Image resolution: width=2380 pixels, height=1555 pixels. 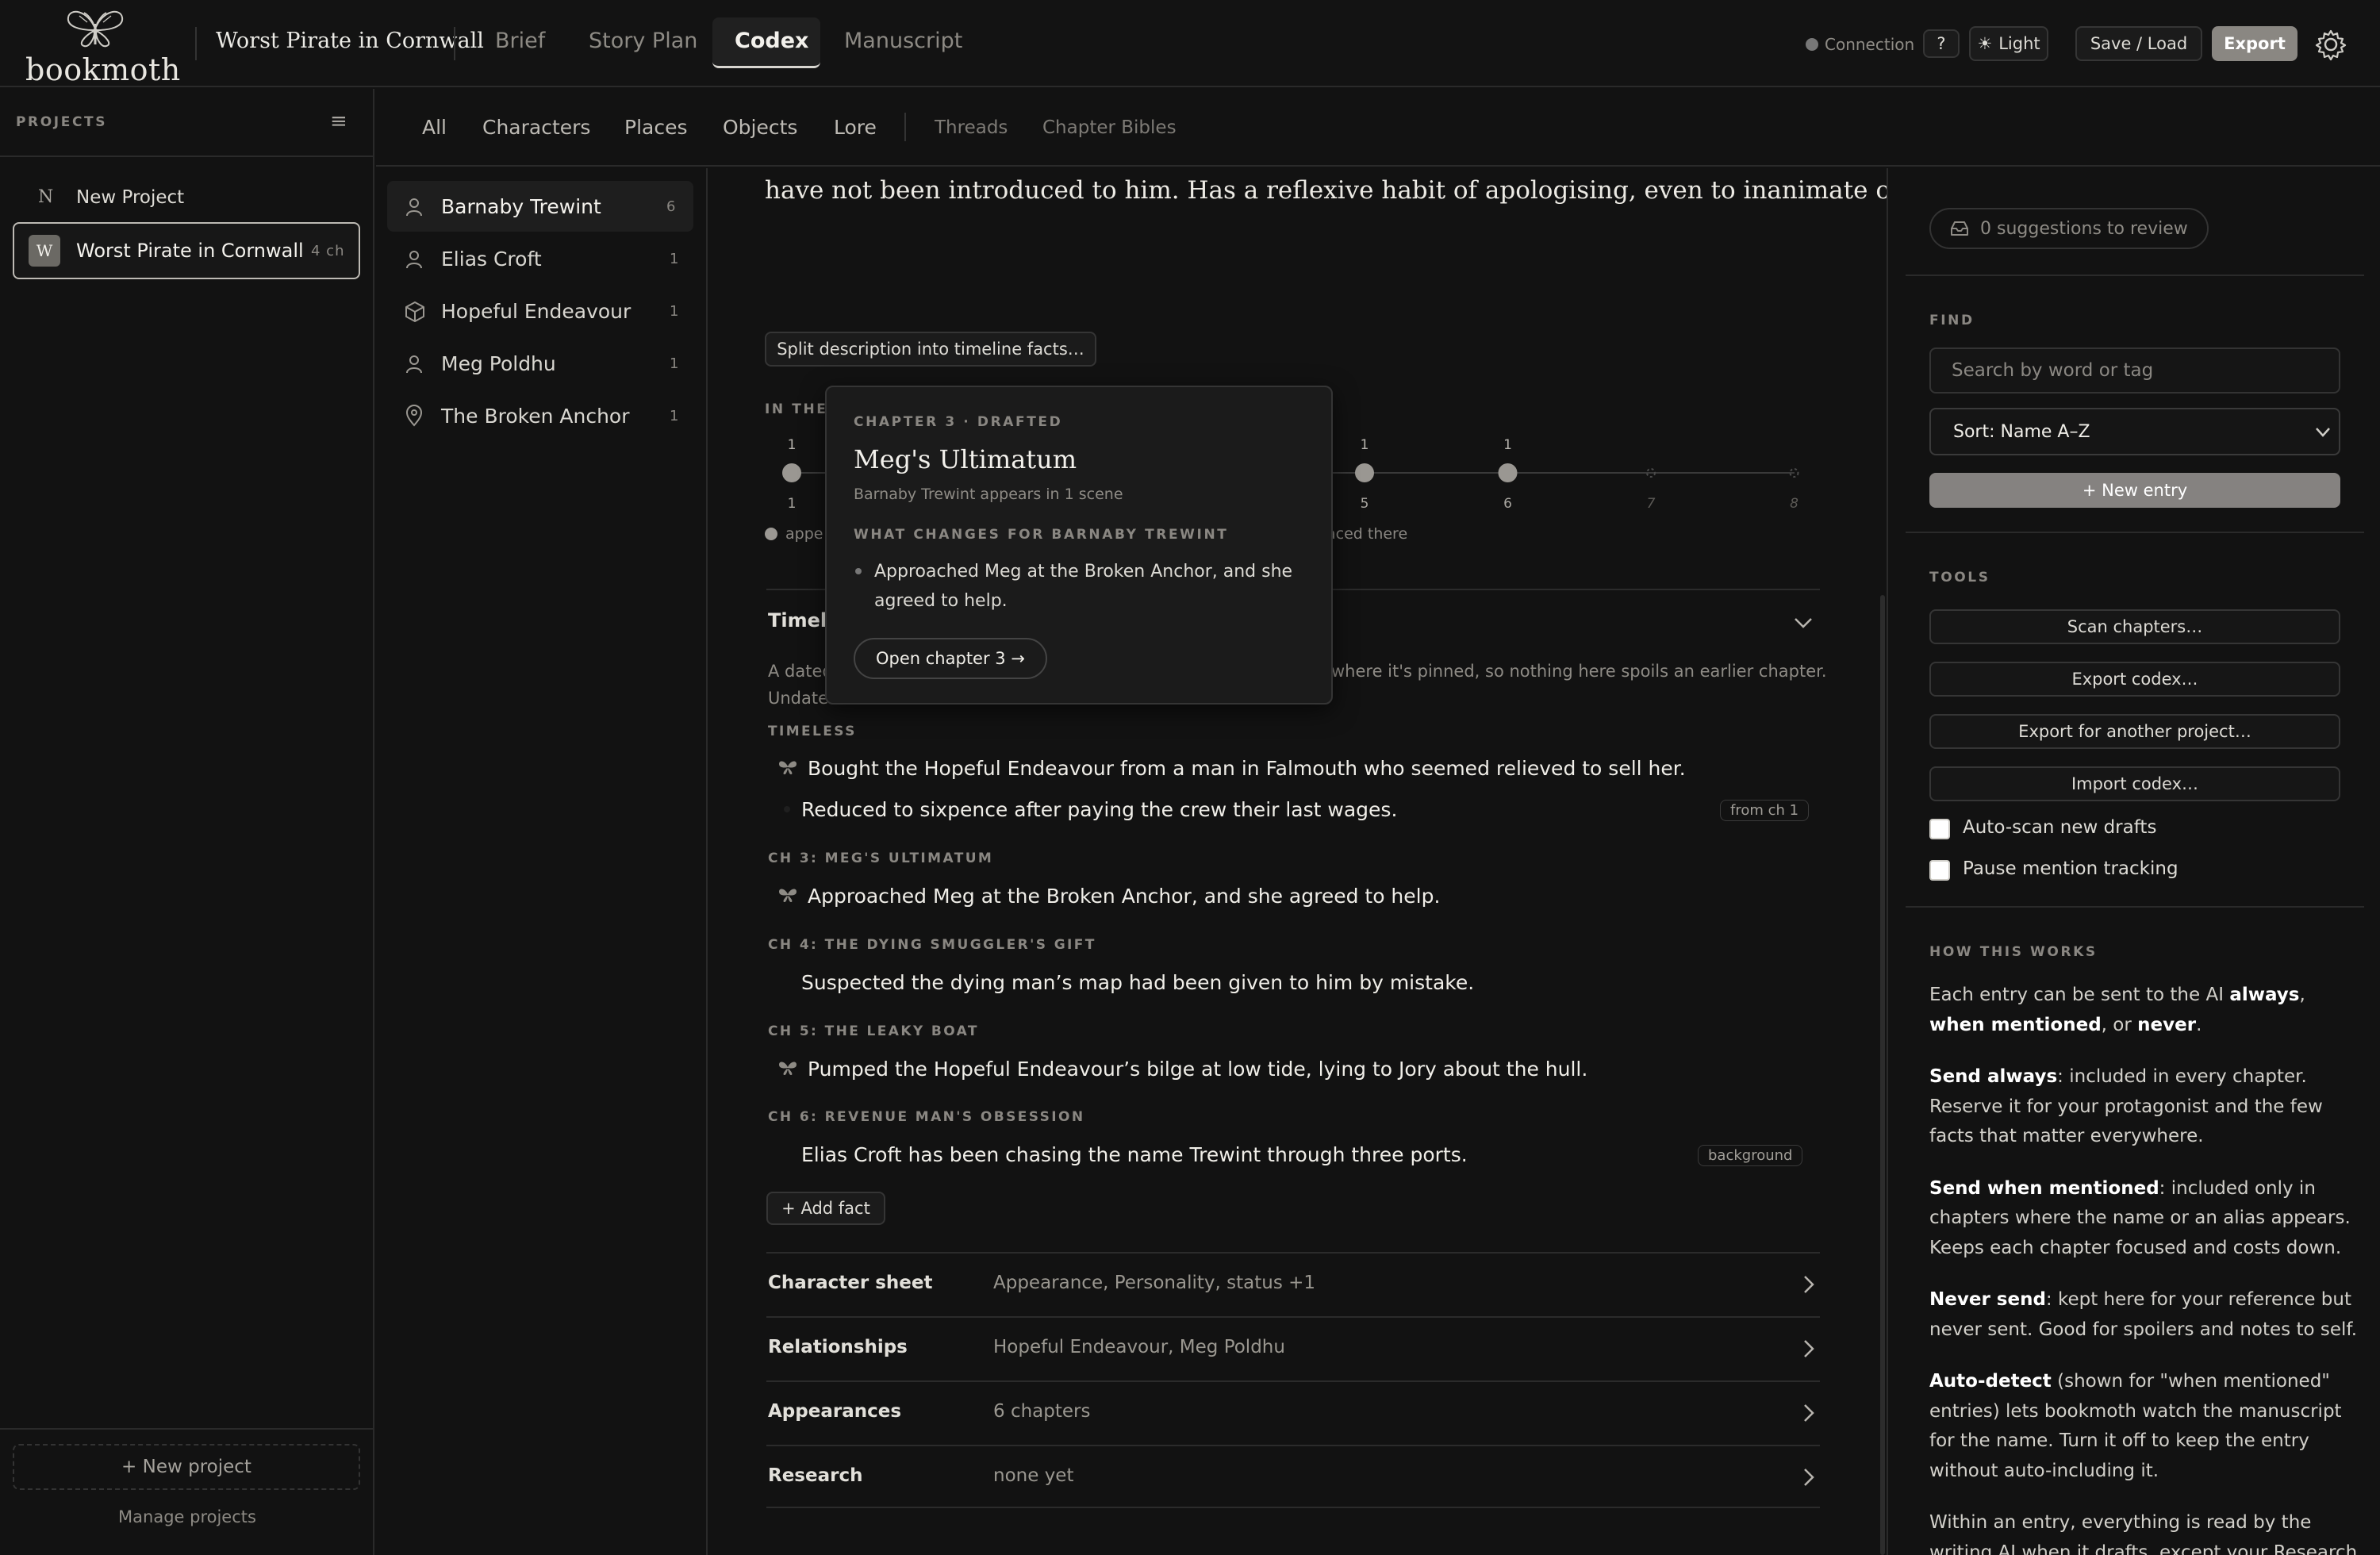 What do you see at coordinates (338, 121) in the screenshot?
I see `menu-icon: ≡` at bounding box center [338, 121].